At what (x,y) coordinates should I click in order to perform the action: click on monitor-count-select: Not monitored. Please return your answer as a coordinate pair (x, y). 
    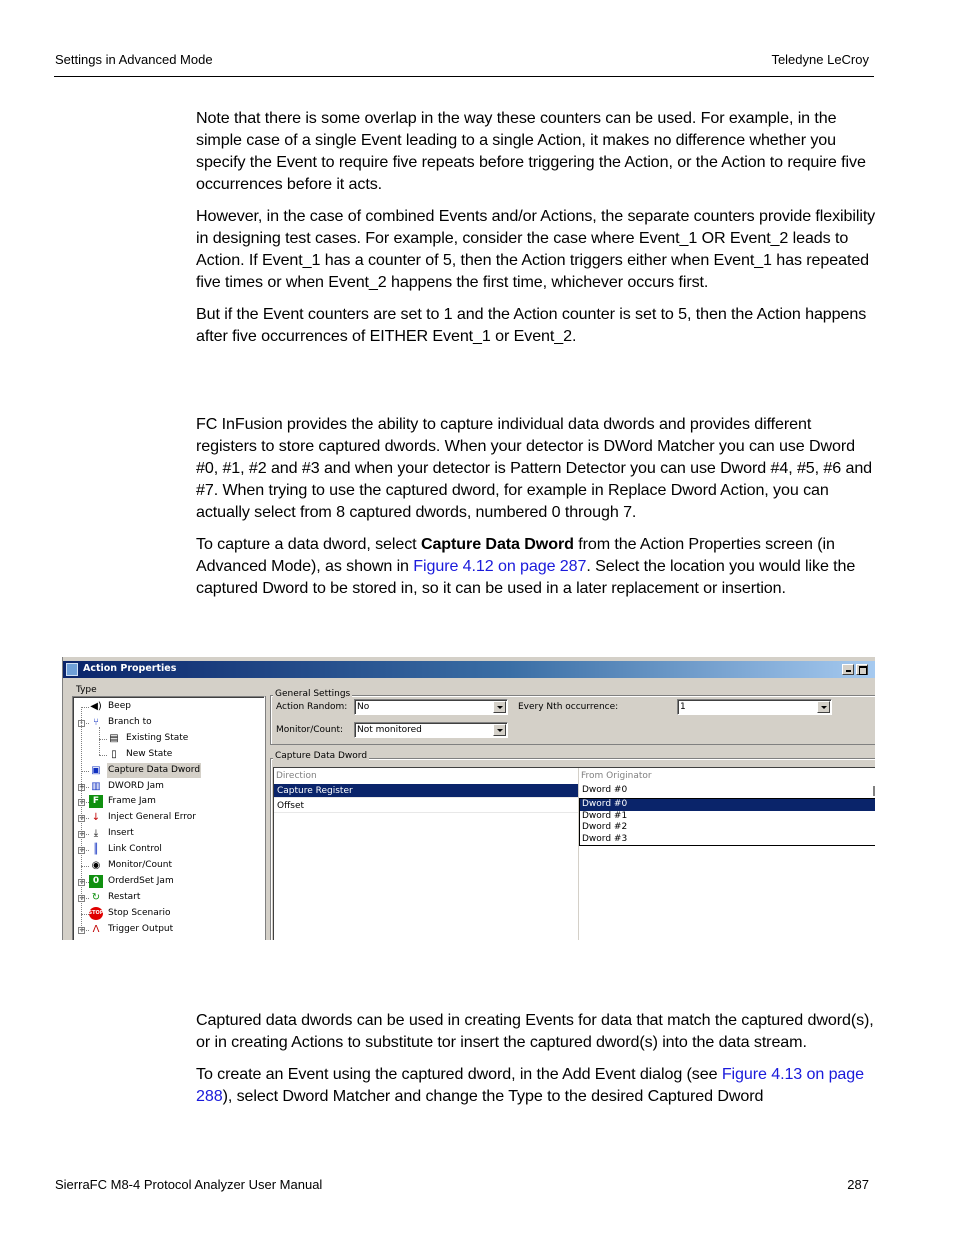
    Looking at the image, I should click on (431, 730).